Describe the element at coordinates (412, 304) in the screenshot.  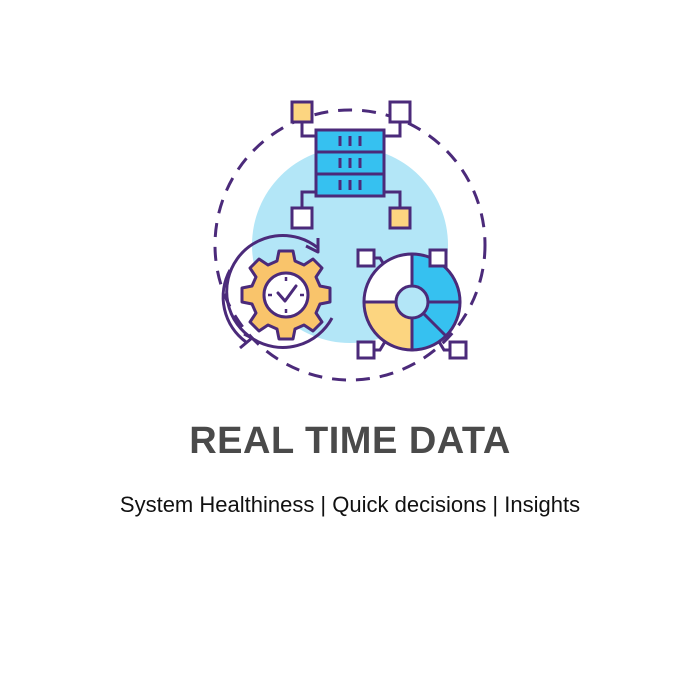
I see `pie-chart-icon` at that location.